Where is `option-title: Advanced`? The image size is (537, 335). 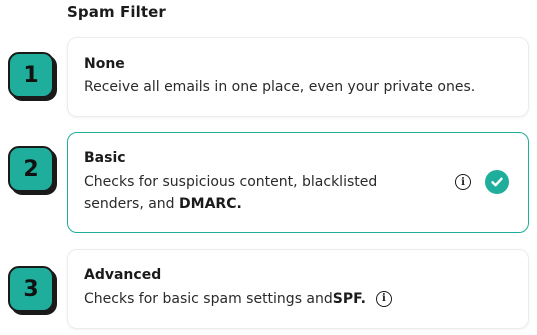
option-title: Advanced is located at coordinates (123, 275).